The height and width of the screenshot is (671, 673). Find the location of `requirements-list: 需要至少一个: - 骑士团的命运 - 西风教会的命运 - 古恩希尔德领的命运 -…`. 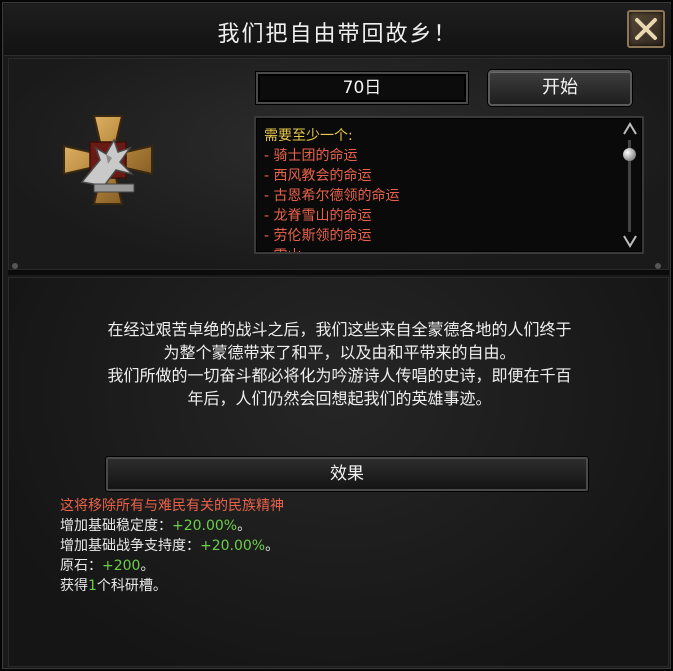

requirements-list: 需要至少一个: - 骑士团的命运 - 西风教会的命运 - 古恩希尔德领的命运 -… is located at coordinates (332, 189).